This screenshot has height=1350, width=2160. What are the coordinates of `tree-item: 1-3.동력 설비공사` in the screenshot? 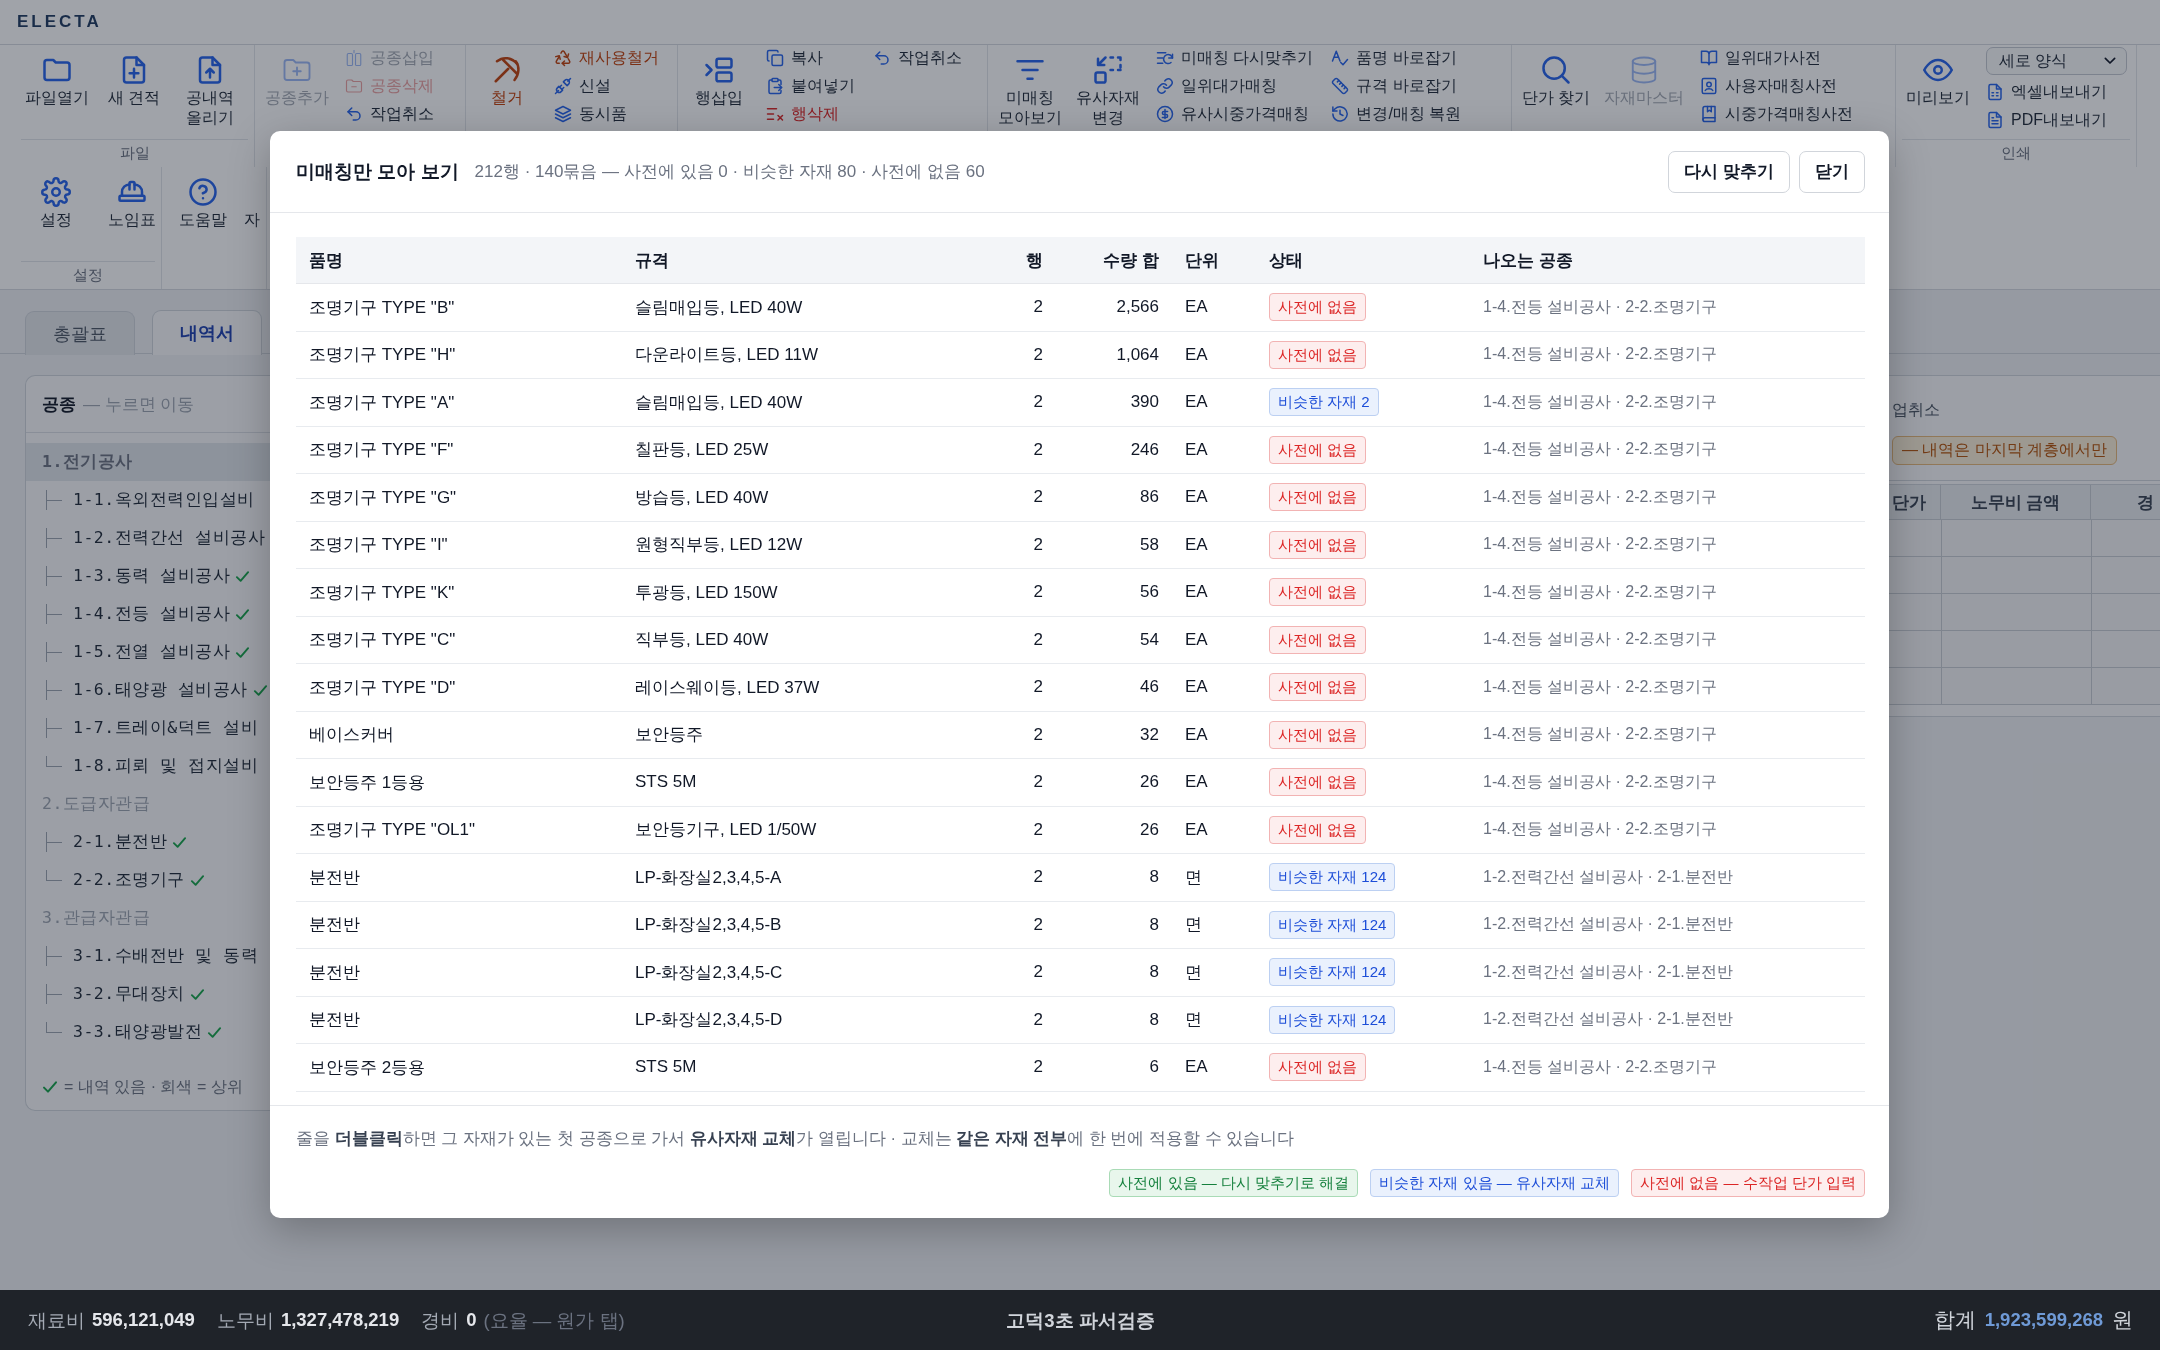 It's located at (150, 576).